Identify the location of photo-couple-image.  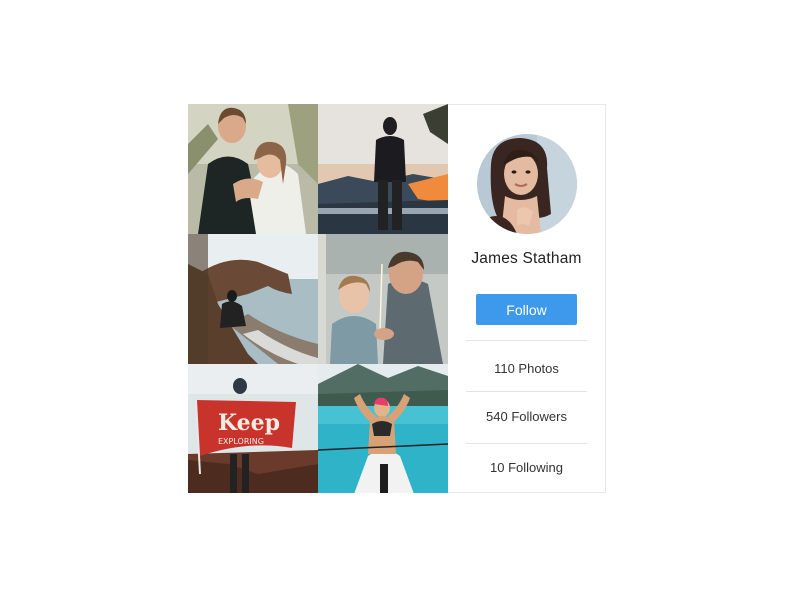
(253, 169).